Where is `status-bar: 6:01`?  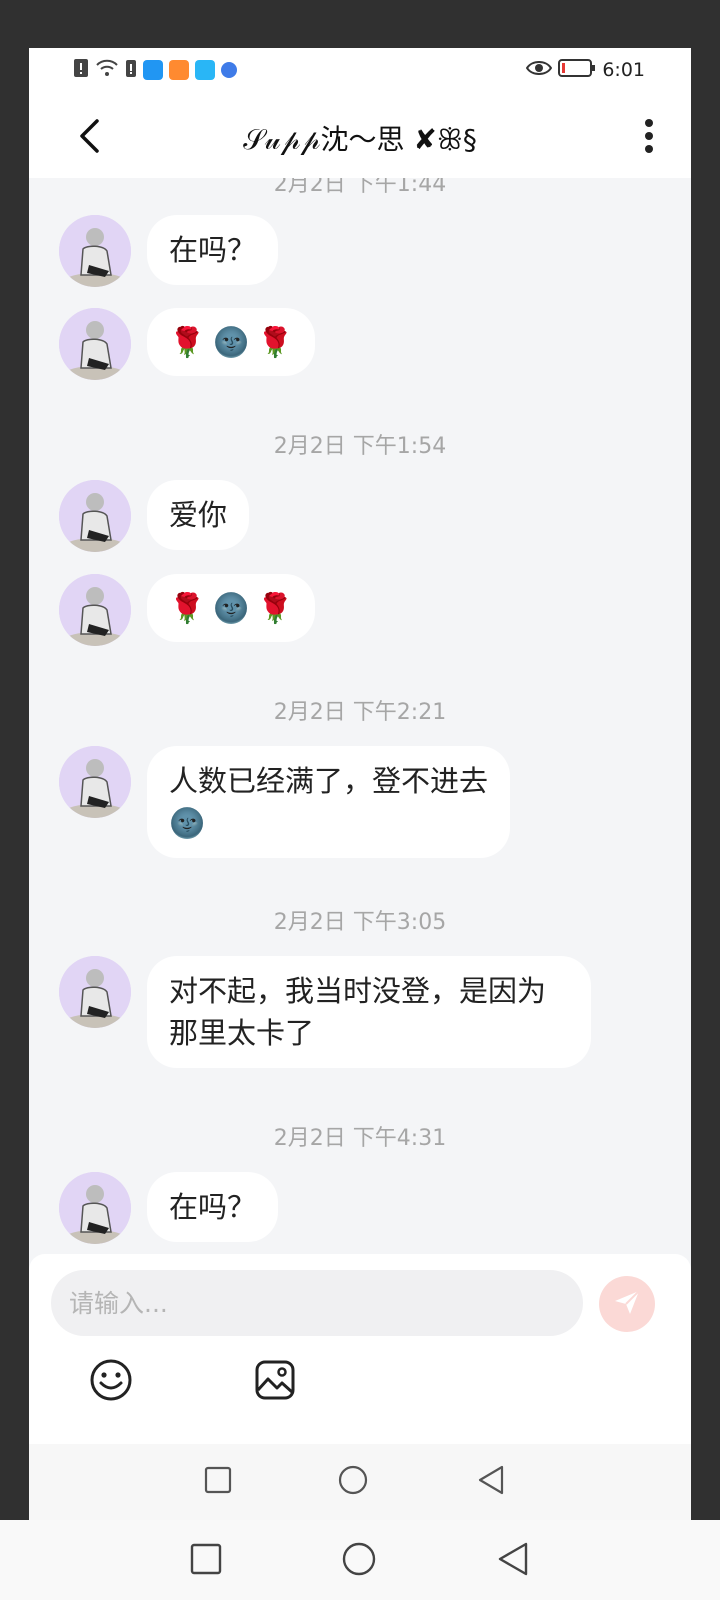 status-bar: 6:01 is located at coordinates (360, 70).